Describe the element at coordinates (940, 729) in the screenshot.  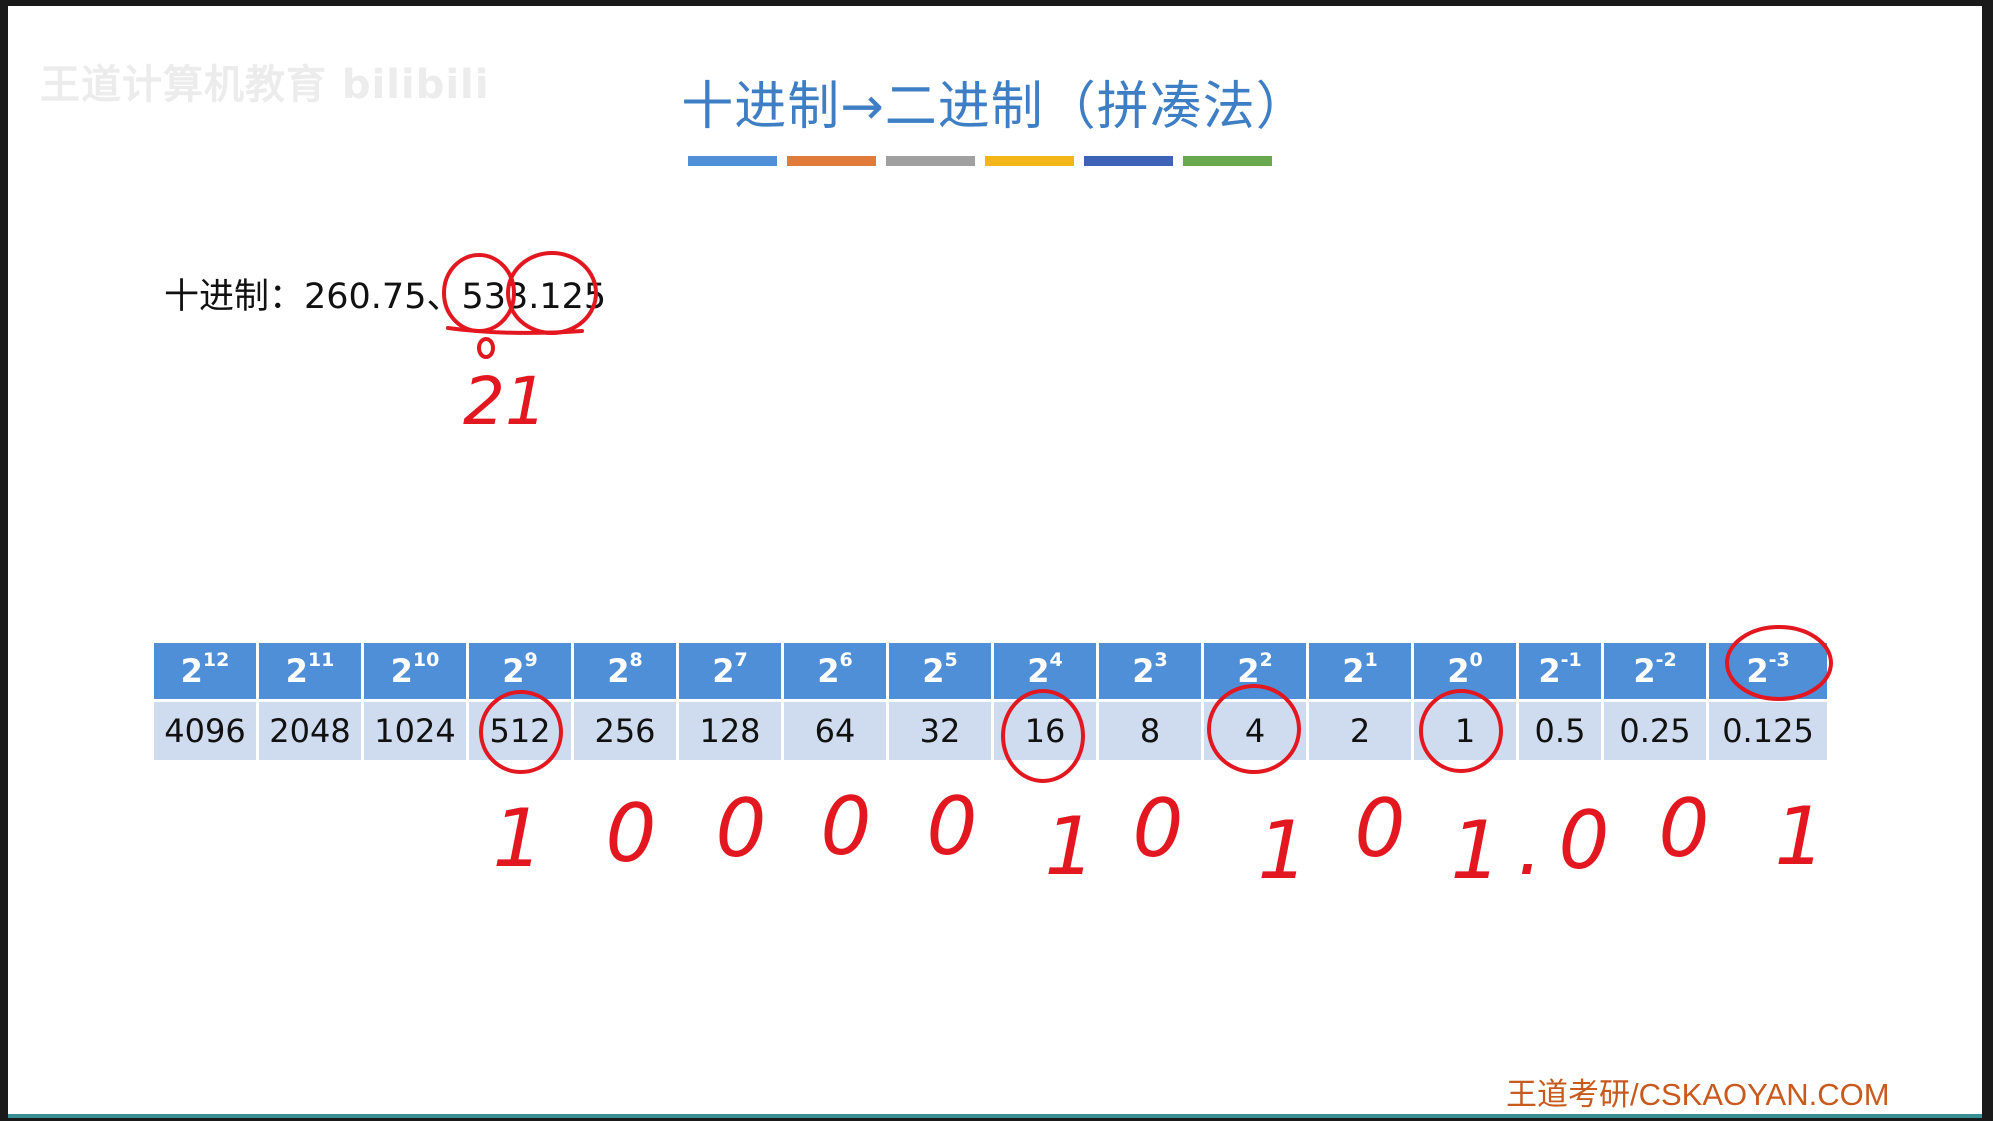
I see `power-value-cell: 32` at that location.